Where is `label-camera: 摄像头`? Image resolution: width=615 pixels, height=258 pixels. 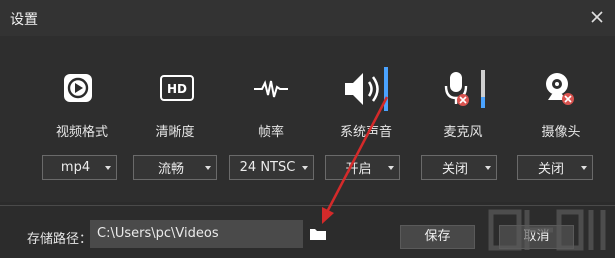
label-camera: 摄像头 is located at coordinates (561, 132).